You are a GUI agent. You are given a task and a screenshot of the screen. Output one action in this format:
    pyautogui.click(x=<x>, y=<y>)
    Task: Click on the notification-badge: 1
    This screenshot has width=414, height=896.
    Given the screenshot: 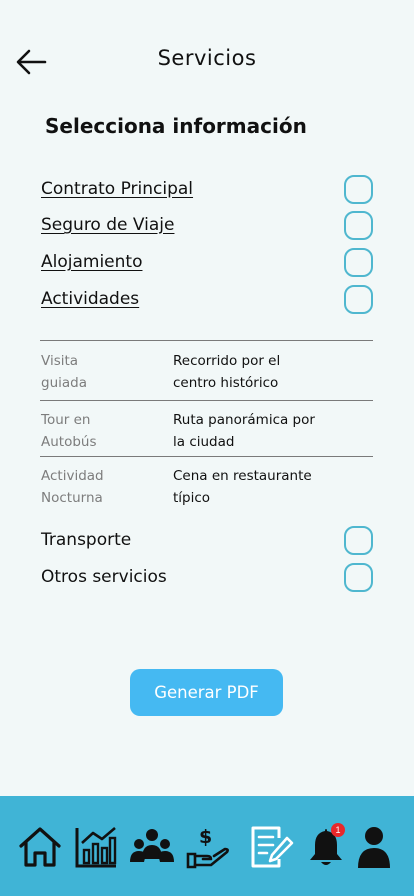 What is the action you would take?
    pyautogui.click(x=338, y=830)
    